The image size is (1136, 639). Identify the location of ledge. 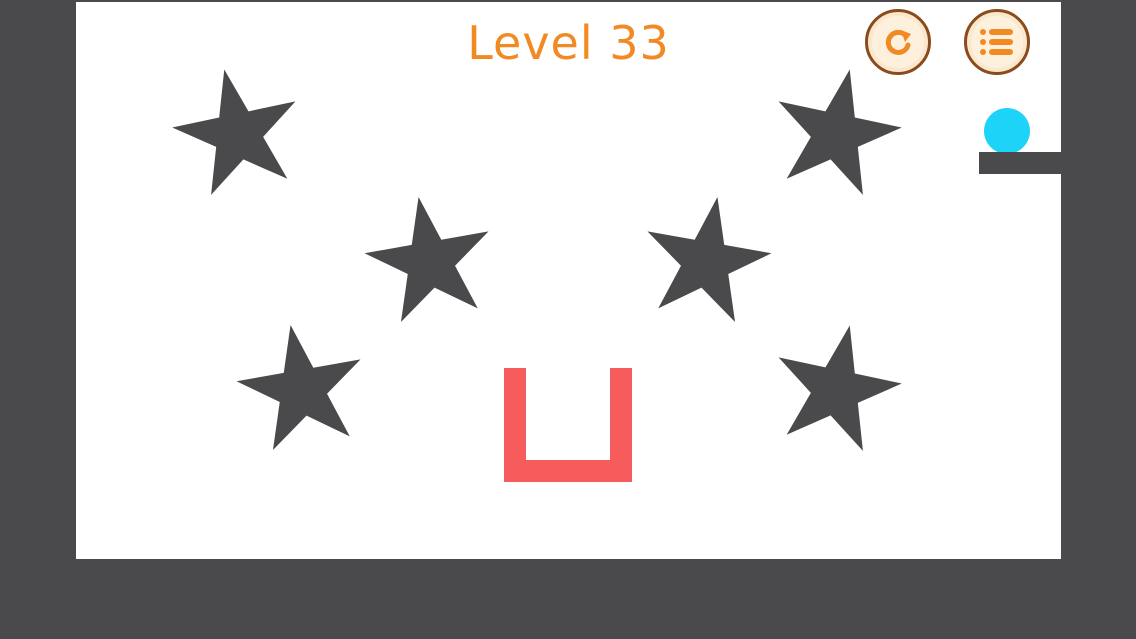
(1020, 163).